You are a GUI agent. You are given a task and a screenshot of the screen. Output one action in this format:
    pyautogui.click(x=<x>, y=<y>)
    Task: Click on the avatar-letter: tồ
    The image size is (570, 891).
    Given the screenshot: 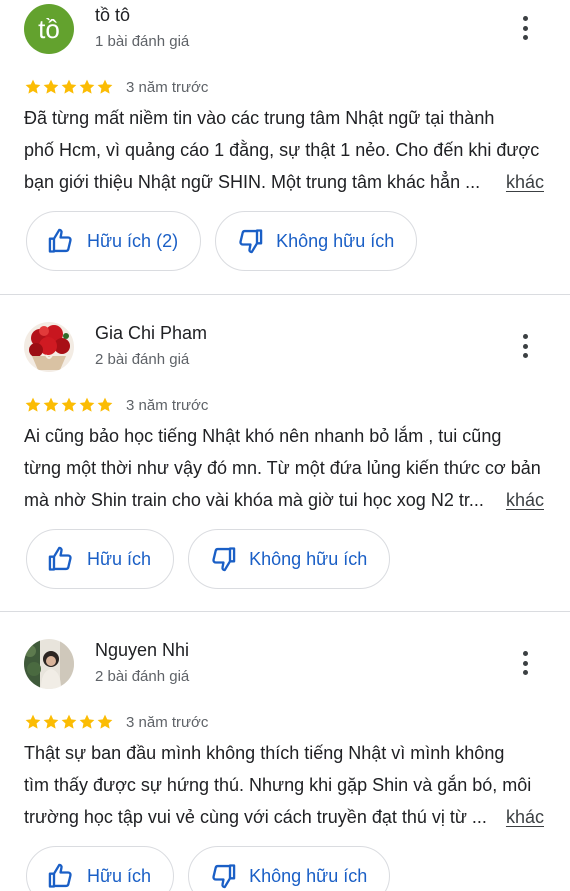 What is the action you would take?
    pyautogui.click(x=49, y=28)
    